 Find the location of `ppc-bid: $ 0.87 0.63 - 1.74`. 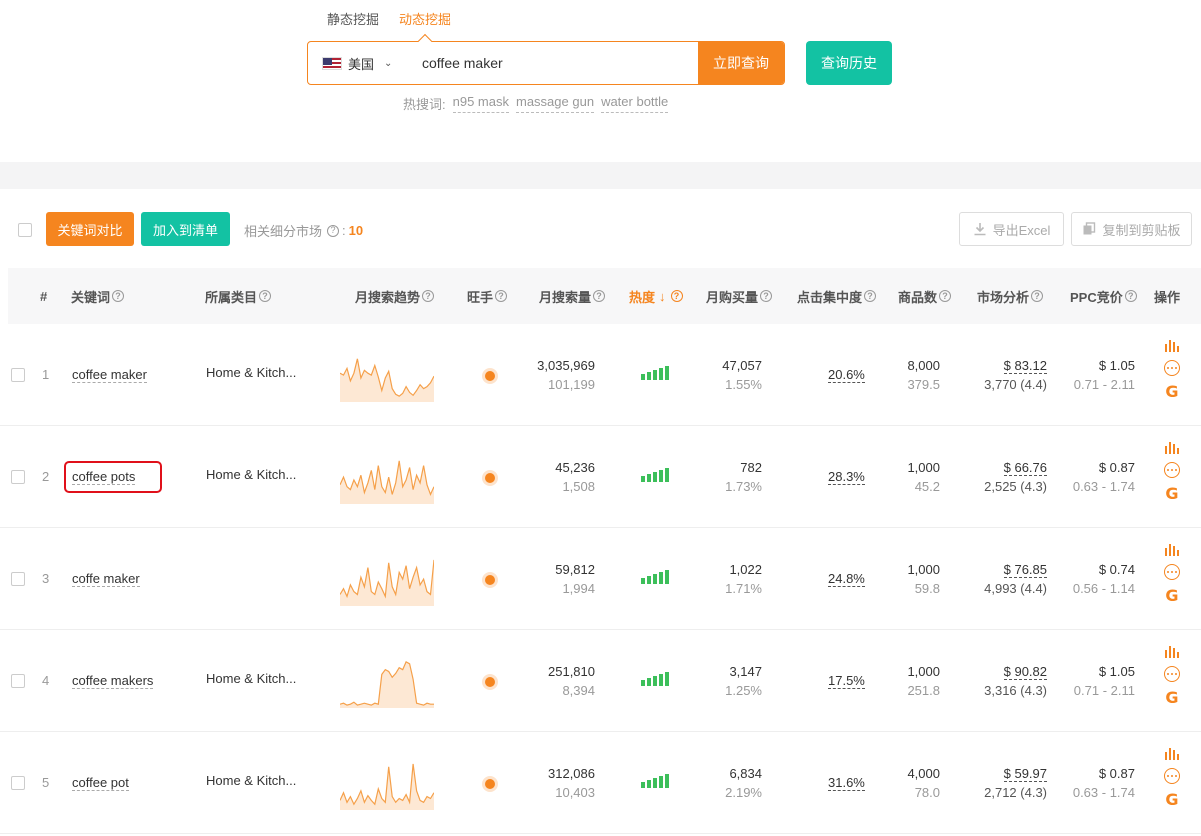

ppc-bid: $ 0.87 0.63 - 1.74 is located at coordinates (1104, 783).